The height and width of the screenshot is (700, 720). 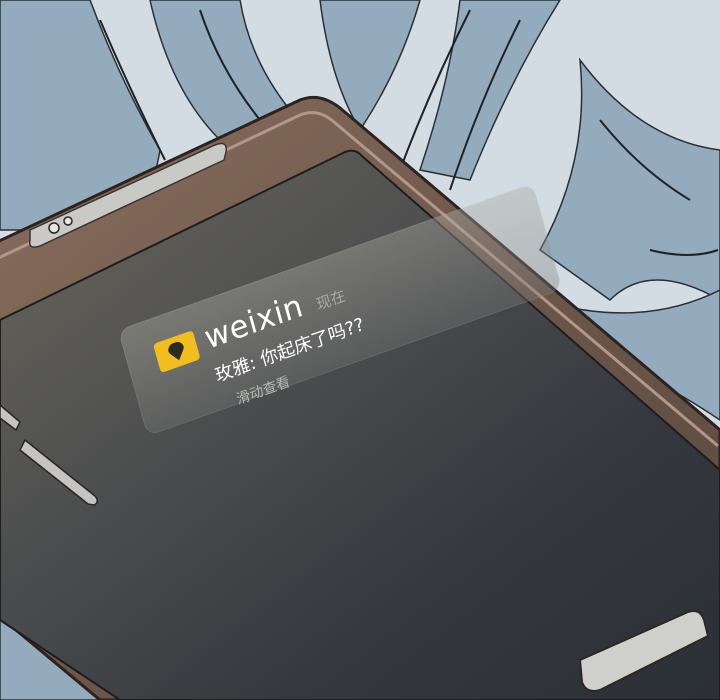 What do you see at coordinates (331, 300) in the screenshot?
I see `notification-time: 现在` at bounding box center [331, 300].